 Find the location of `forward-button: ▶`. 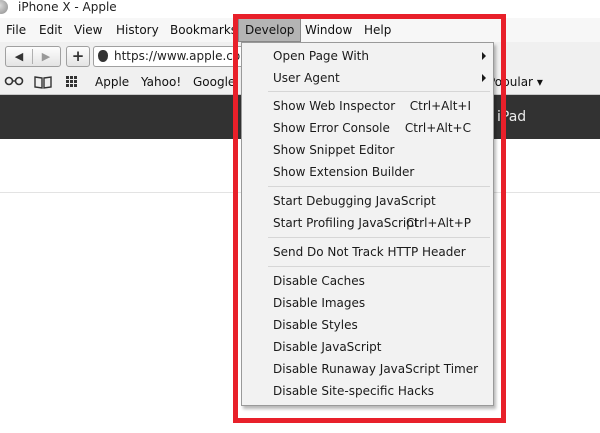

forward-button: ▶ is located at coordinates (46, 56).